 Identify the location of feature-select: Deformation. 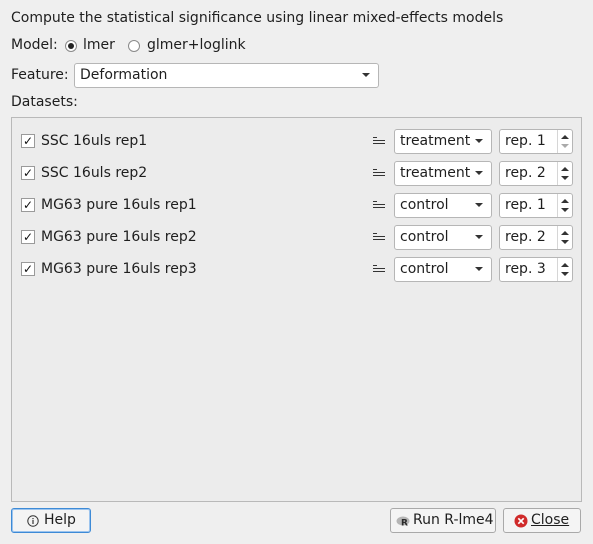
(226, 75).